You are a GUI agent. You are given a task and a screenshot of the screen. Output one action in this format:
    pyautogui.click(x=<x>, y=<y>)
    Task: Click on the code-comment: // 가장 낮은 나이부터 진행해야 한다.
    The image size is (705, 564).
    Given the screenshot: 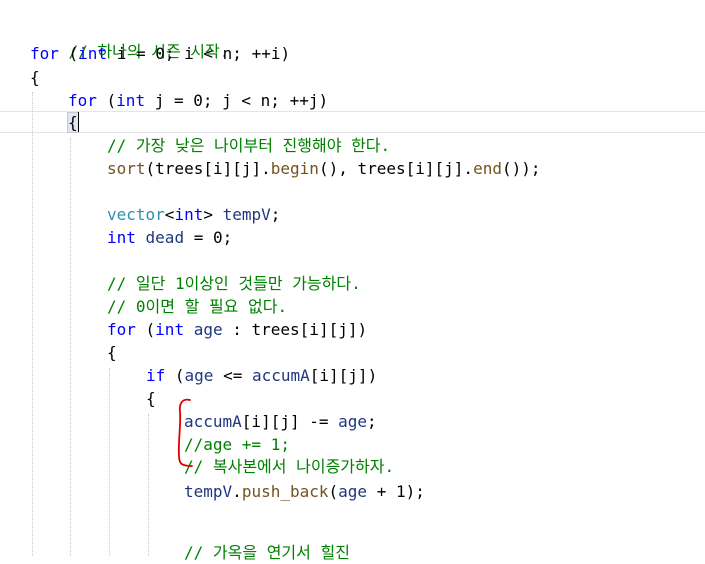 What is the action you would take?
    pyautogui.click(x=249, y=145)
    